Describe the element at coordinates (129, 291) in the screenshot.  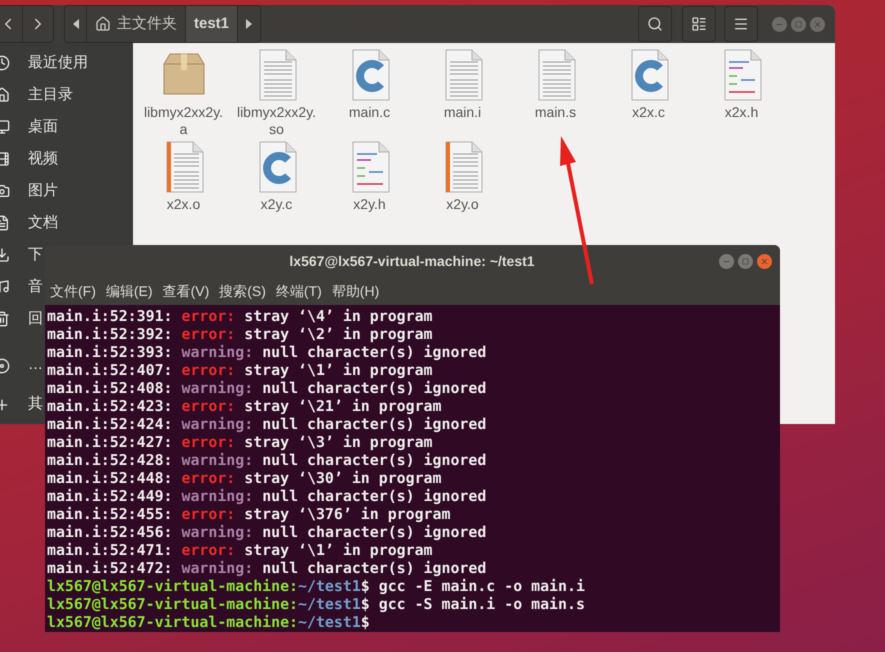
I see `menu-item: 编辑(E)` at that location.